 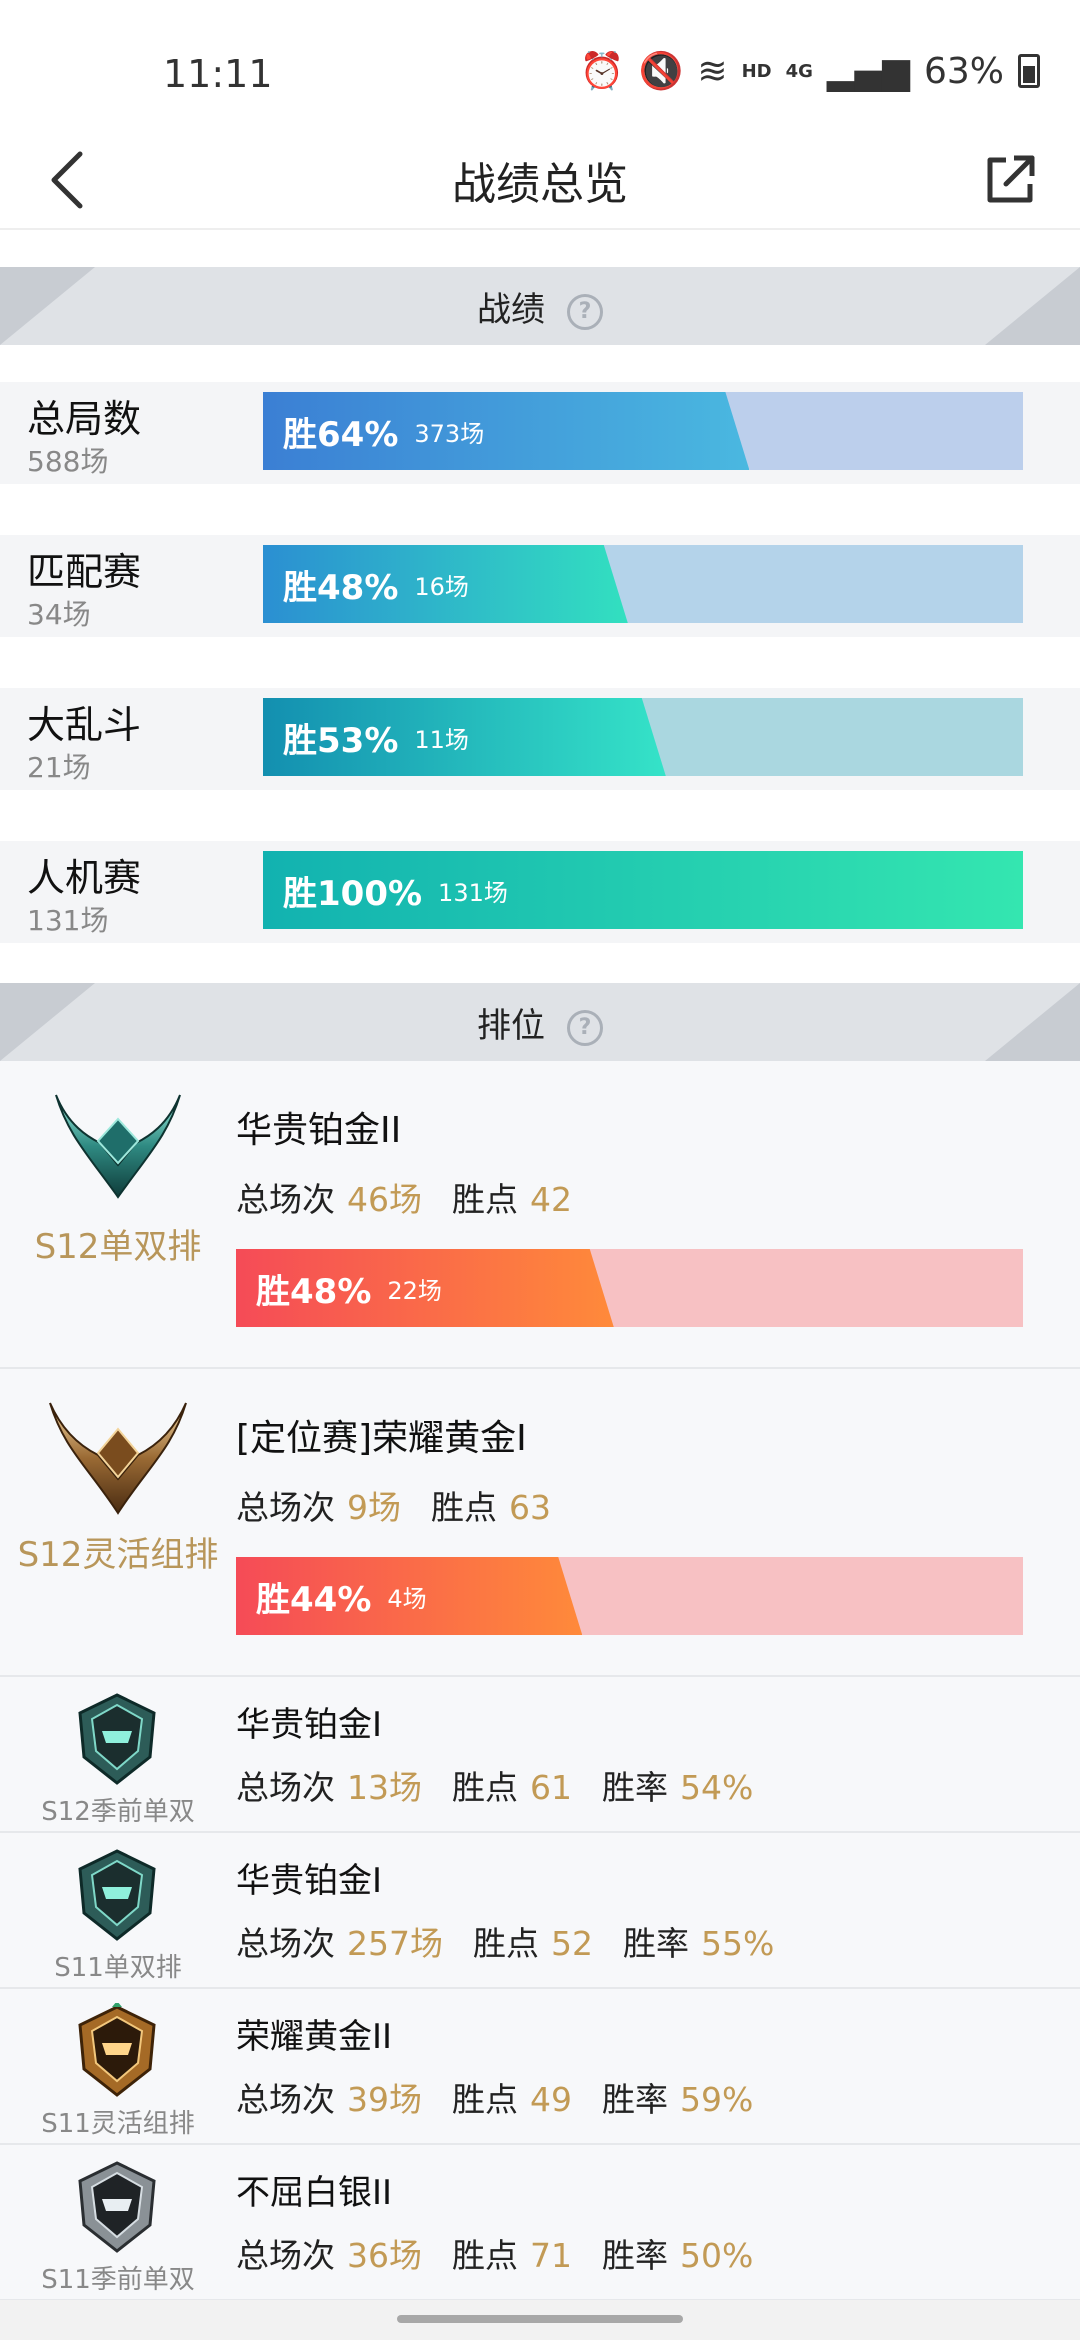 What do you see at coordinates (643, 584) in the screenshot?
I see `win-rate-bar: 胜48% 16场` at bounding box center [643, 584].